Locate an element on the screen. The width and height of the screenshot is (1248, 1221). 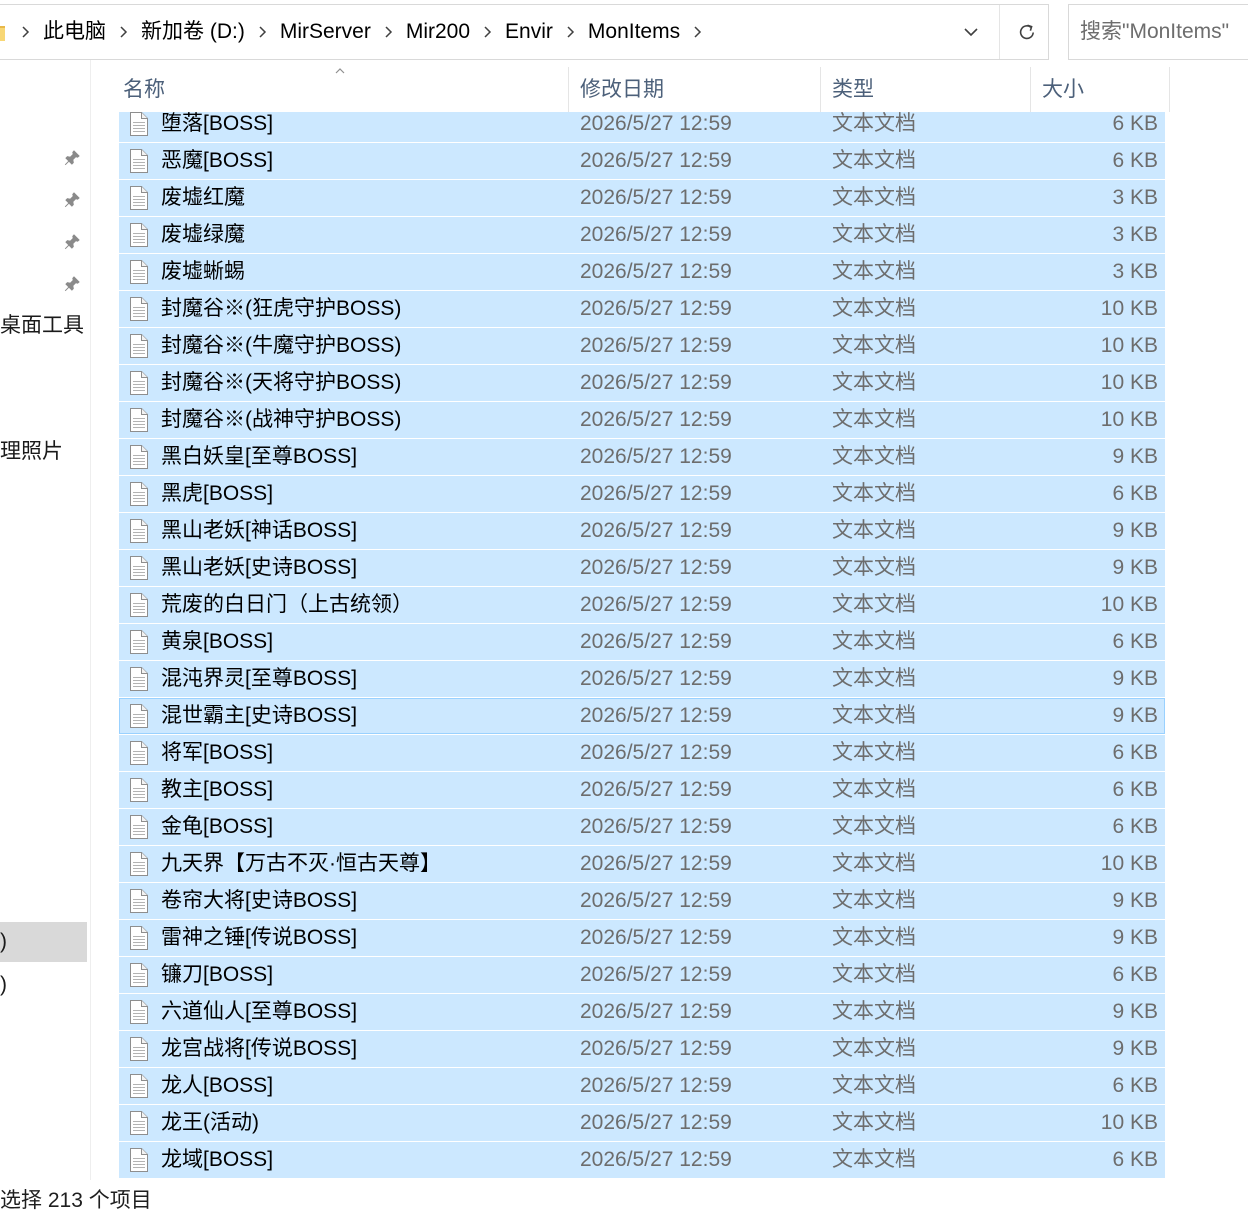
breadcrumb-item: MirServer is located at coordinates (325, 32).